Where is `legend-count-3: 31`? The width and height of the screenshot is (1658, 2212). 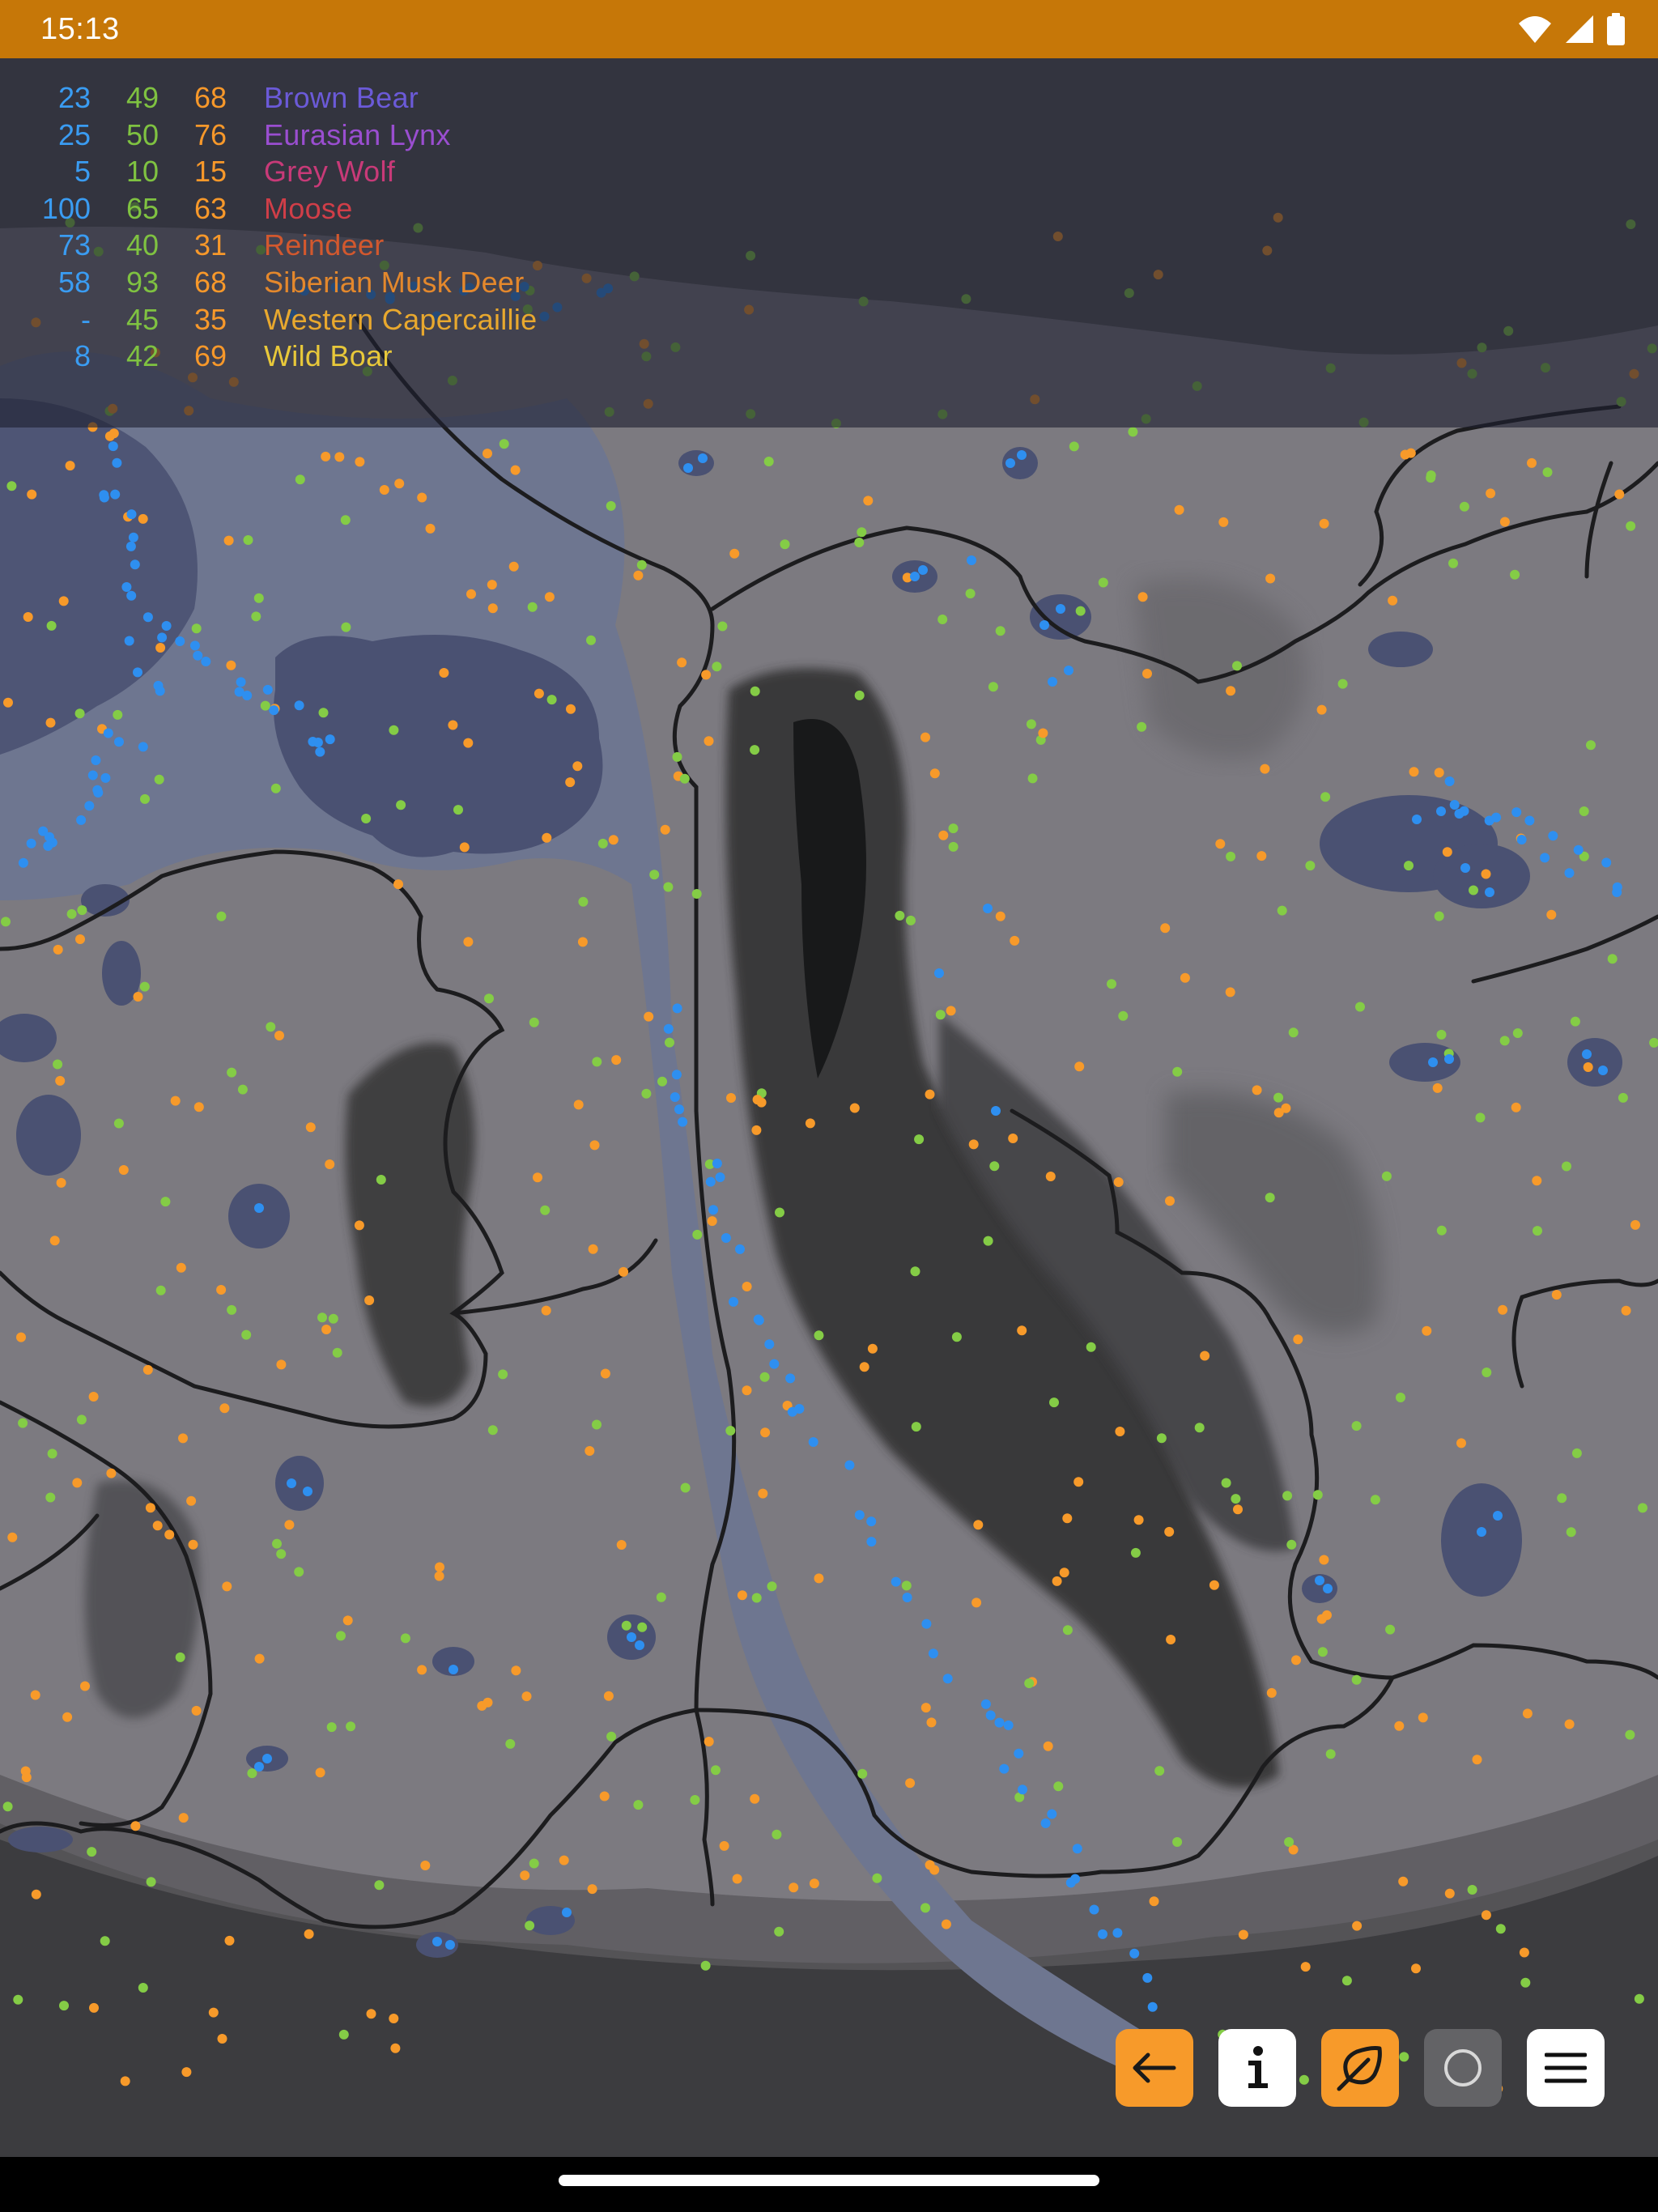 legend-count-3: 31 is located at coordinates (210, 245).